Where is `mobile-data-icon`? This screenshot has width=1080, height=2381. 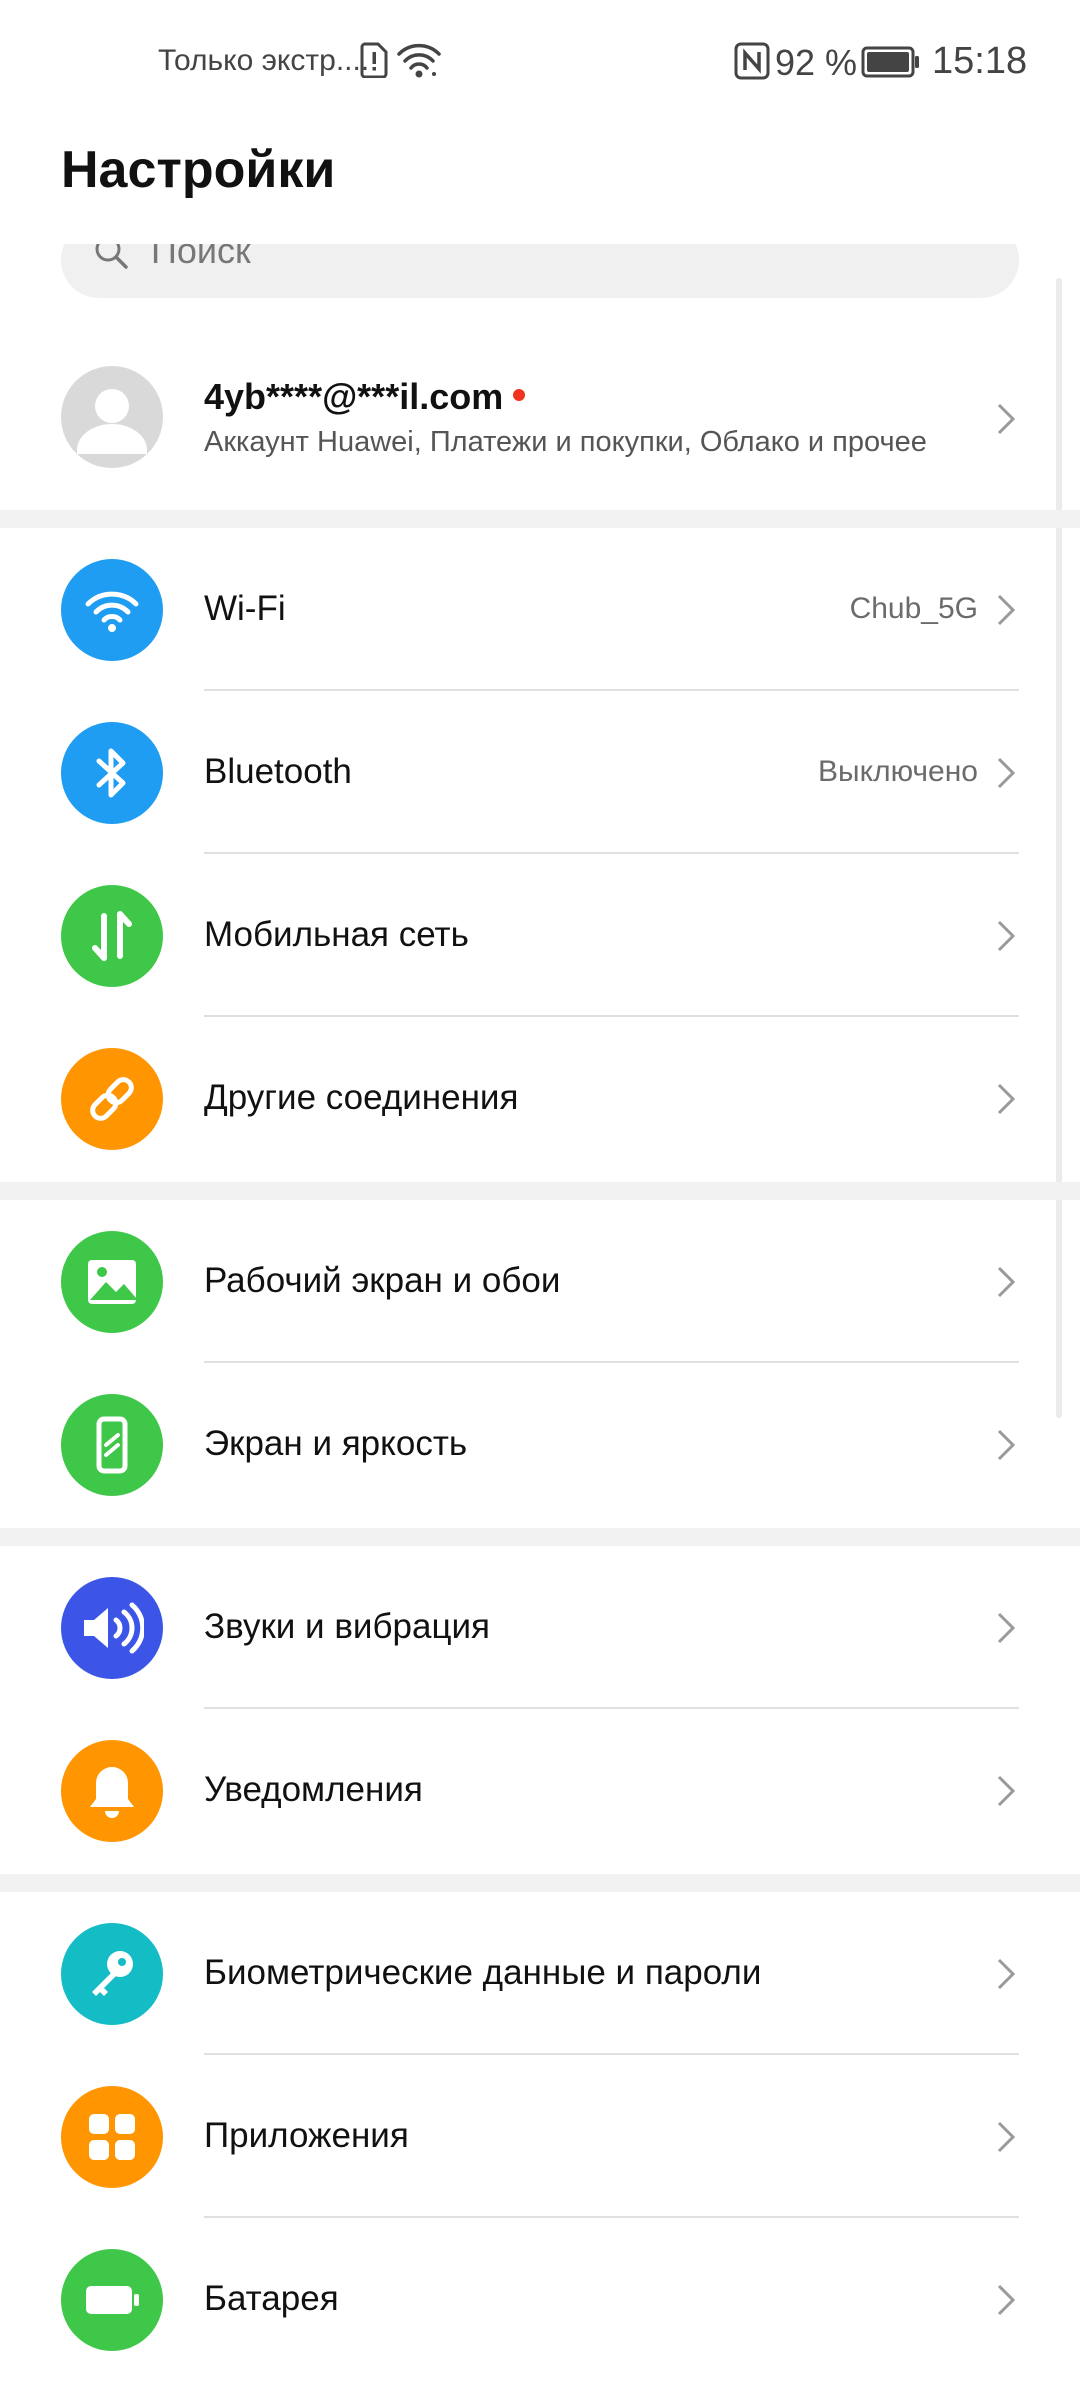
mobile-data-icon is located at coordinates (112, 936).